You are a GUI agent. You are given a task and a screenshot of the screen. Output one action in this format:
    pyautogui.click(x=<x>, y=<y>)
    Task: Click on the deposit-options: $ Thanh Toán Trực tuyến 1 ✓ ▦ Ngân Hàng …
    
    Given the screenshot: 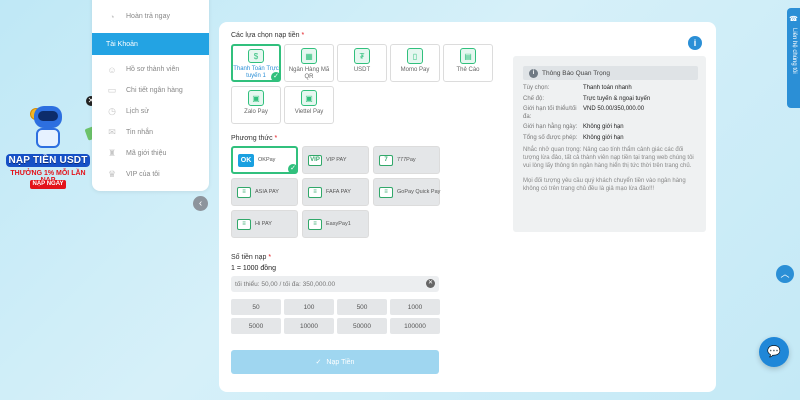 What is the action you would take?
    pyautogui.click(x=362, y=84)
    